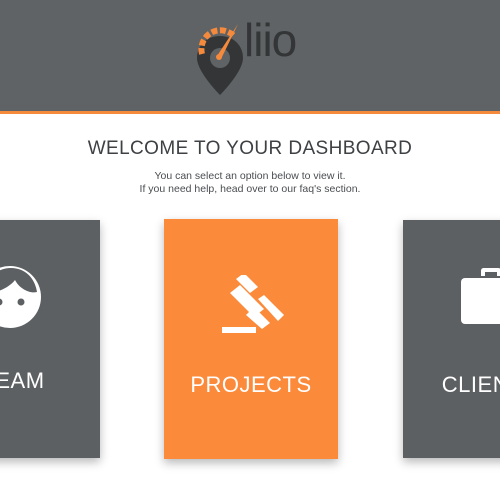  What do you see at coordinates (220, 59) in the screenshot?
I see `speedometer-pin-icon` at bounding box center [220, 59].